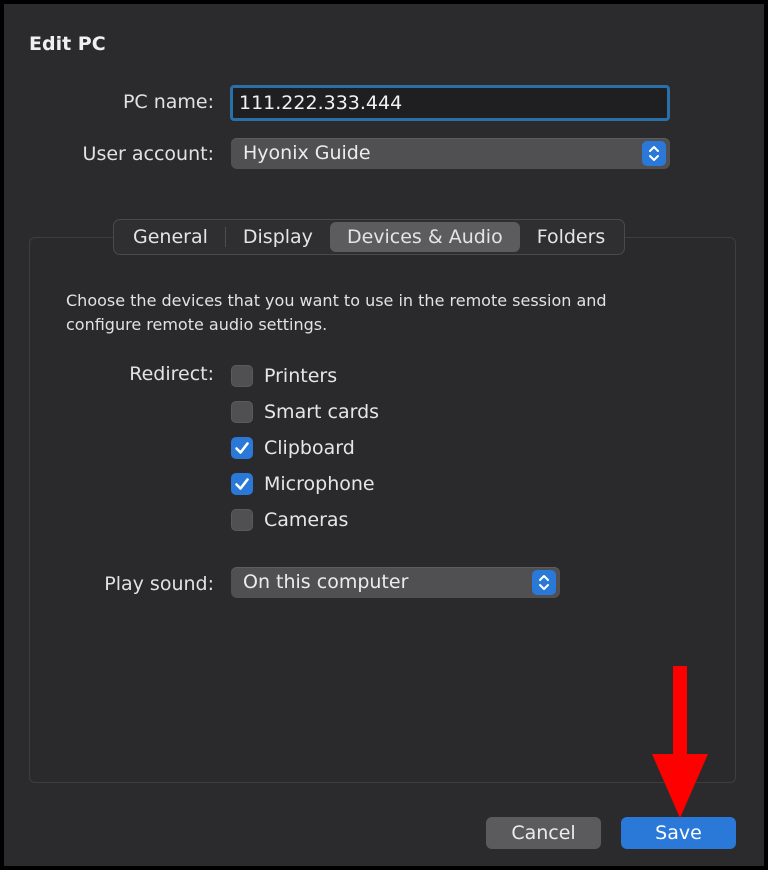 This screenshot has height=870, width=768. What do you see at coordinates (242, 520) in the screenshot?
I see `cameras-checkbox` at bounding box center [242, 520].